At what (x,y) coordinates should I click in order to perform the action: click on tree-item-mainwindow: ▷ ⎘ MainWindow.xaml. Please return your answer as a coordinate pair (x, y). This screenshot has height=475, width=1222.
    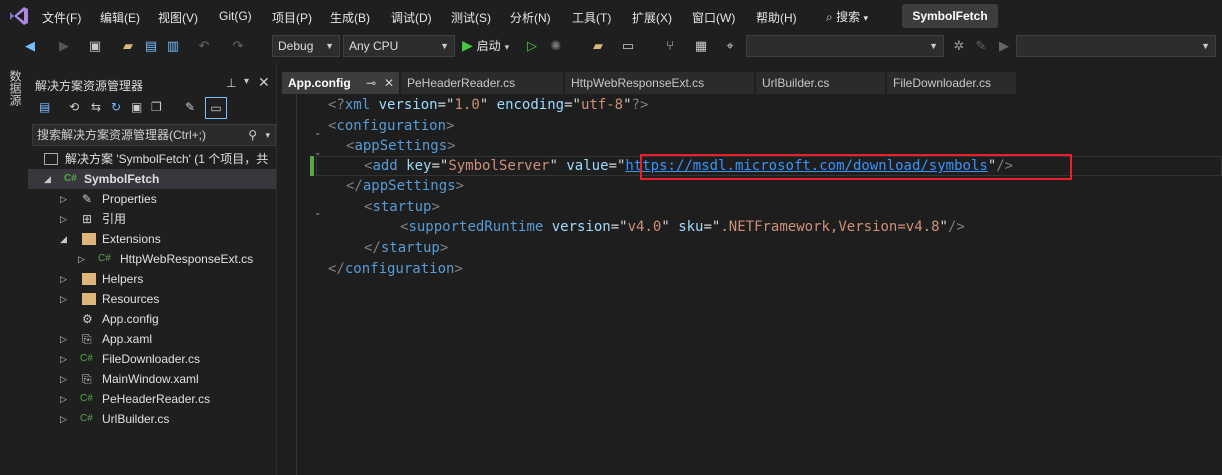
    Looking at the image, I should click on (152, 379).